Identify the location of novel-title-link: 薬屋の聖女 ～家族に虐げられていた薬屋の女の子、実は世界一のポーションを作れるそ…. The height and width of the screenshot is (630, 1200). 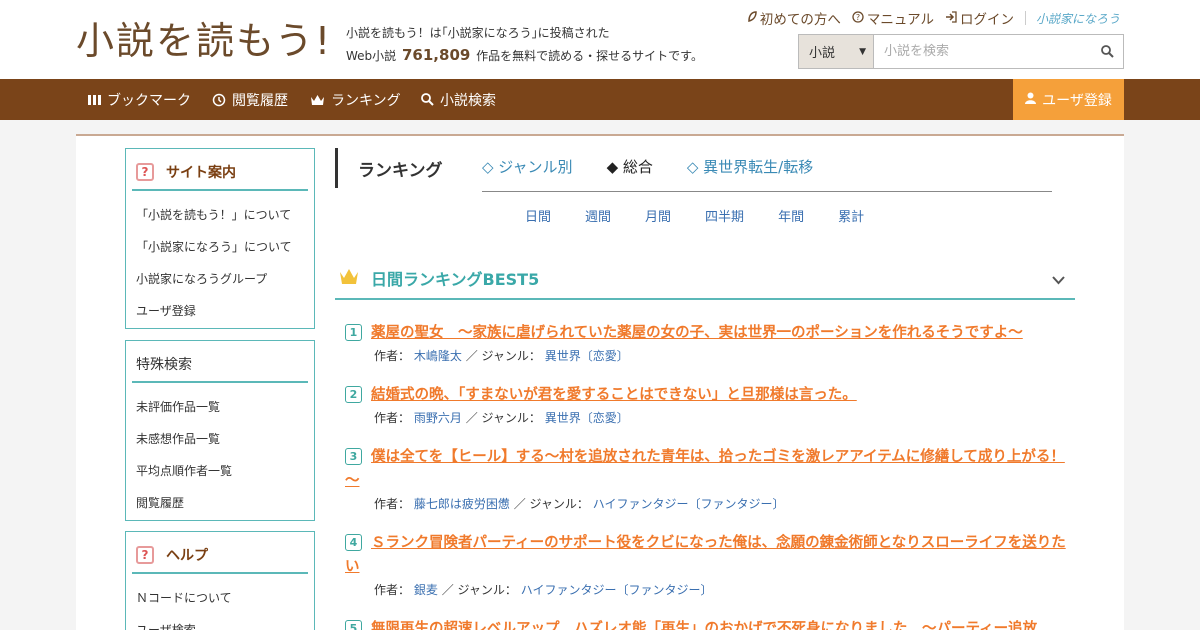
(707, 333).